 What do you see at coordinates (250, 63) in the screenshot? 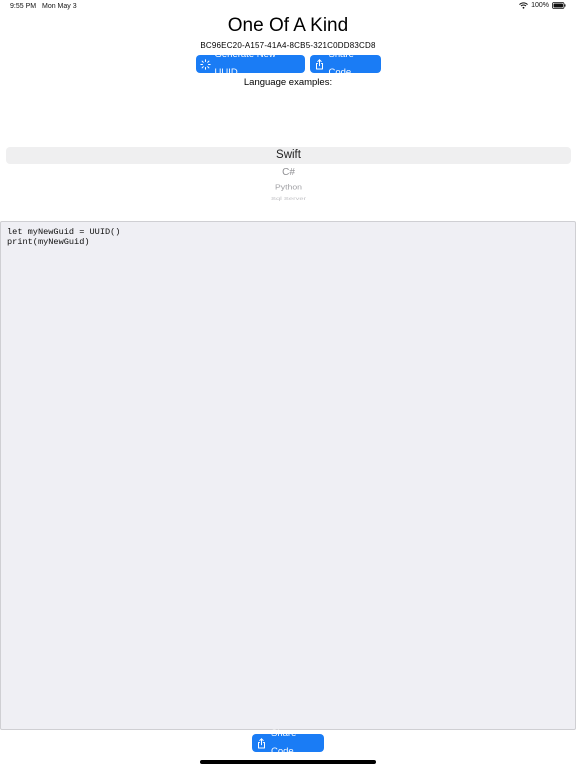
I see `generate-uuid-button: Generate New UUID` at bounding box center [250, 63].